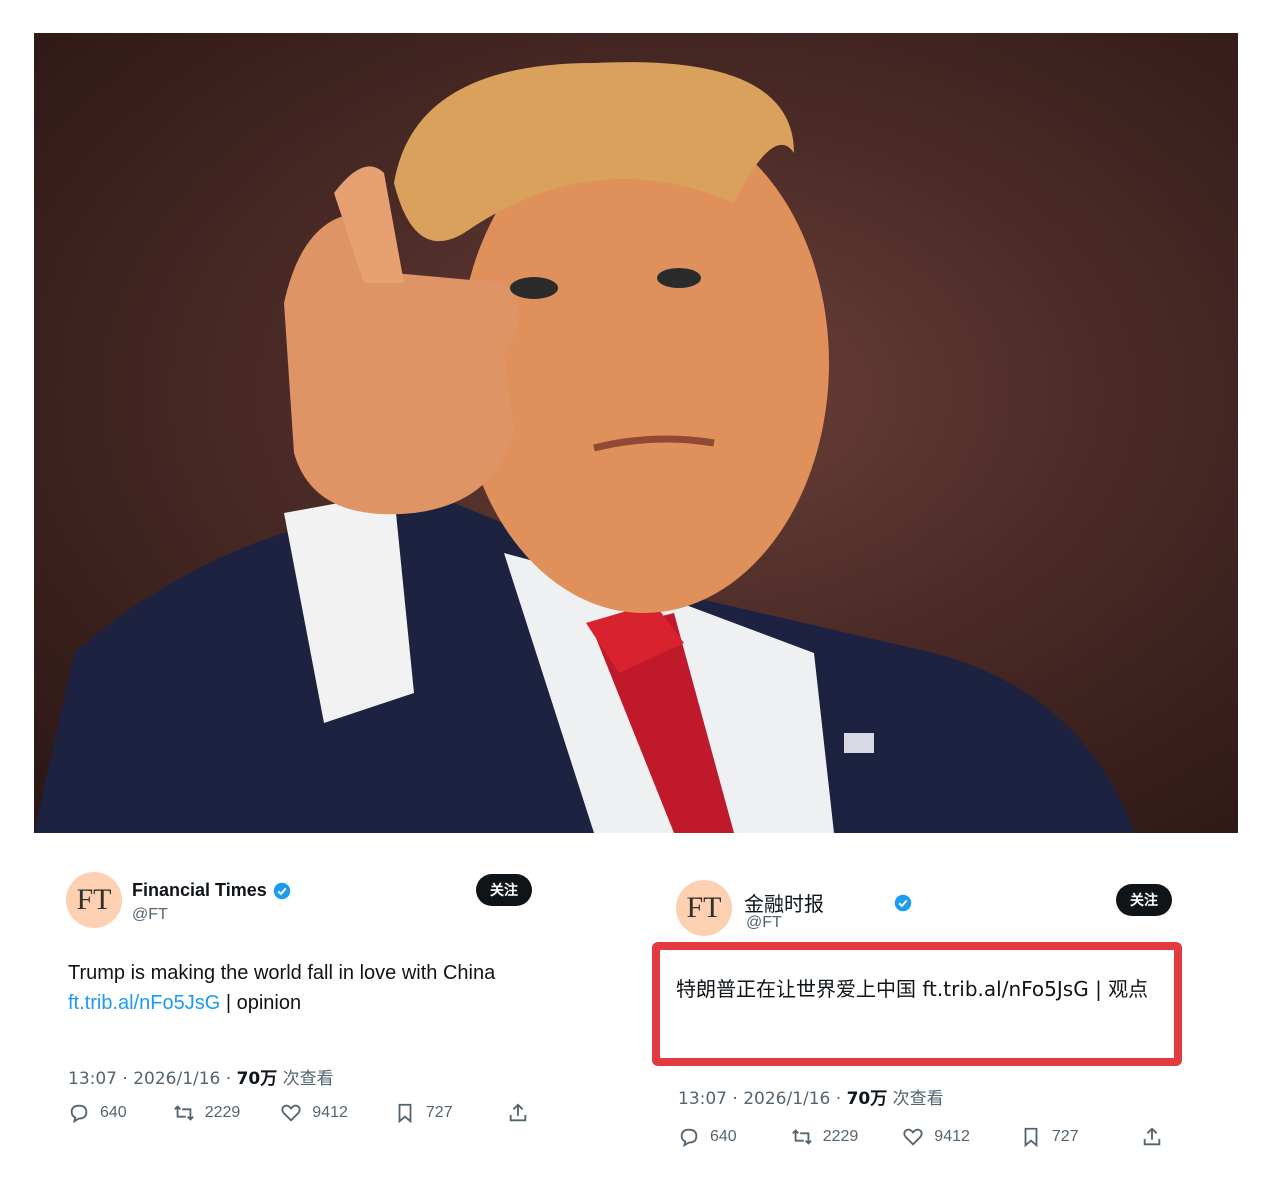 The height and width of the screenshot is (1198, 1280). I want to click on red-highlight-box, so click(917, 1004).